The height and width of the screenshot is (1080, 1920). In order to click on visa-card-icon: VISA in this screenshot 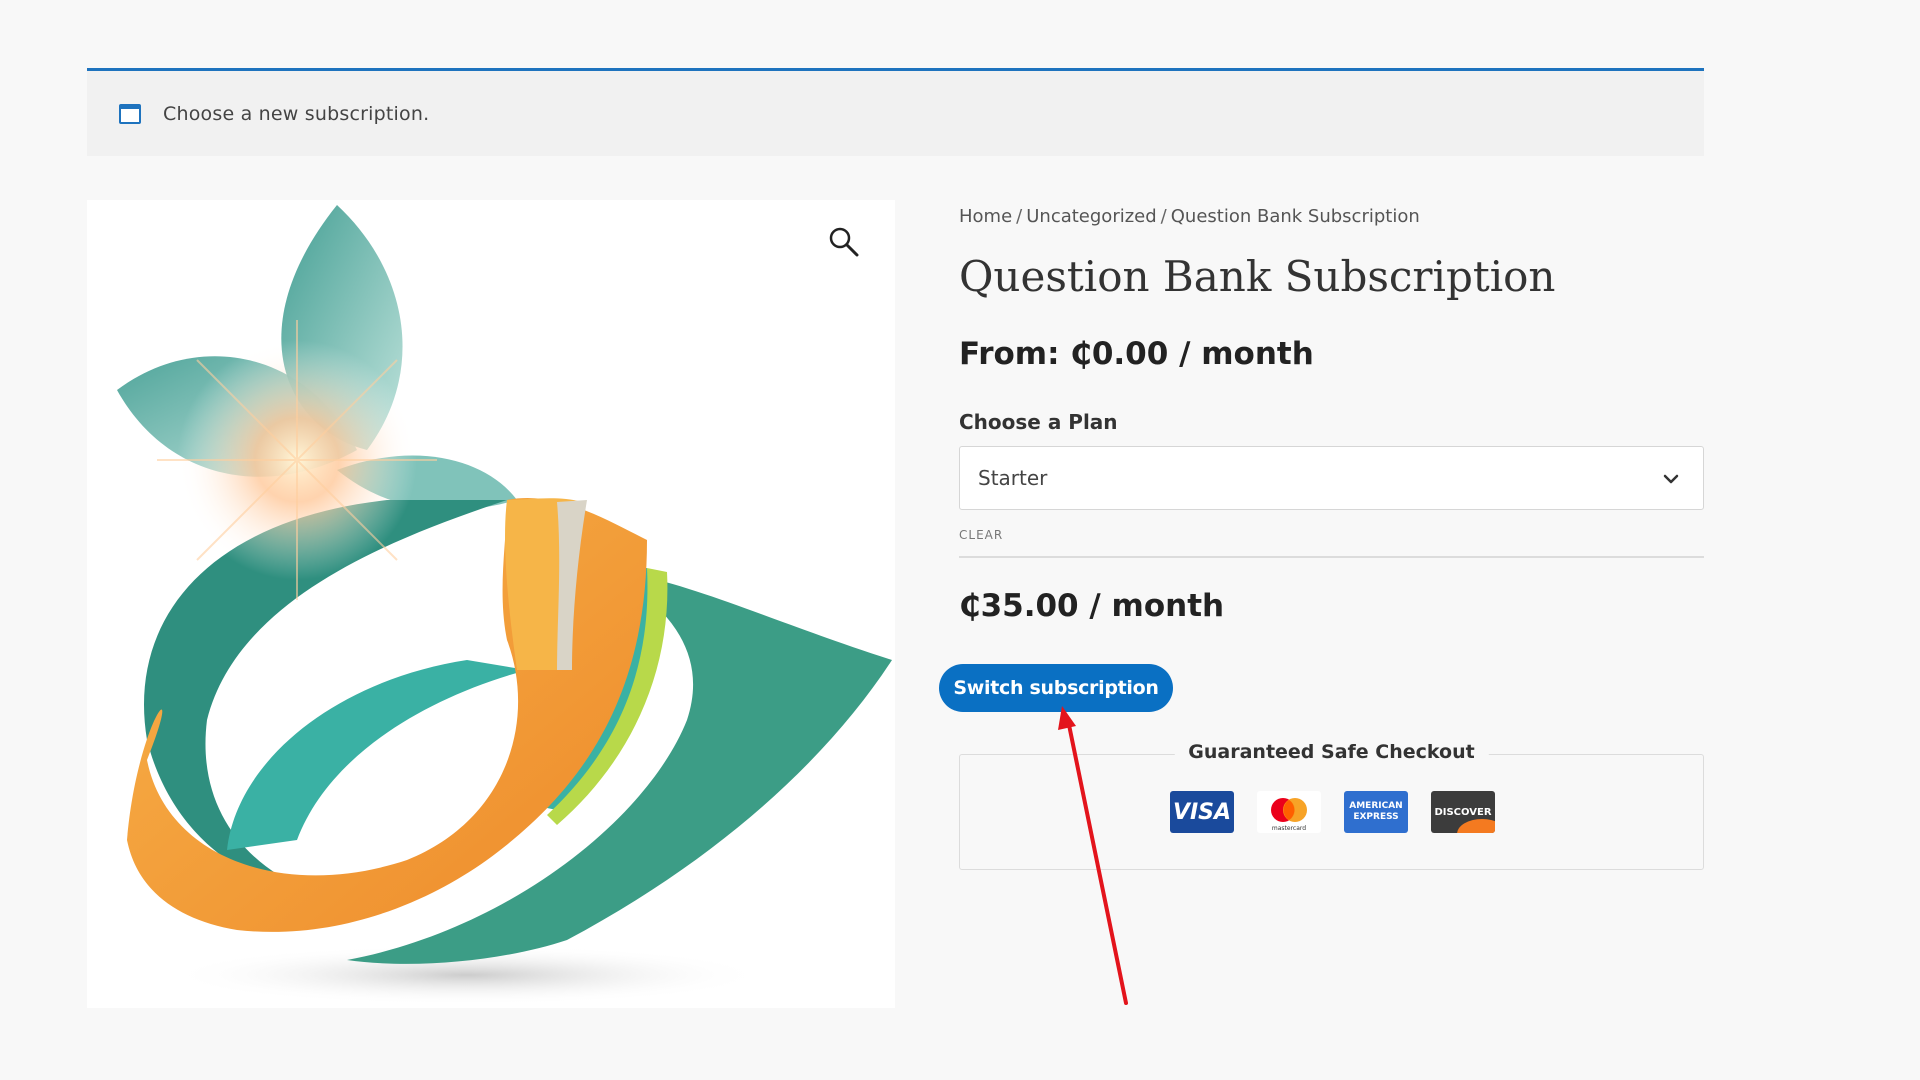, I will do `click(1202, 812)`.